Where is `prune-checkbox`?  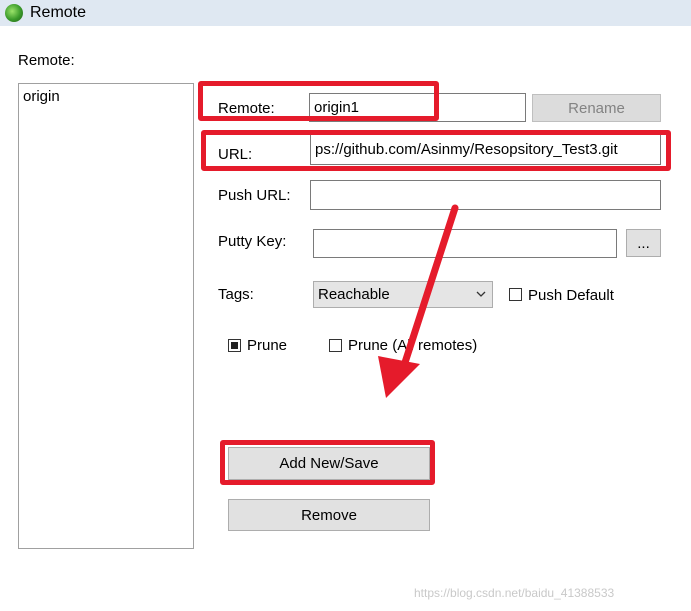
prune-checkbox is located at coordinates (234, 345).